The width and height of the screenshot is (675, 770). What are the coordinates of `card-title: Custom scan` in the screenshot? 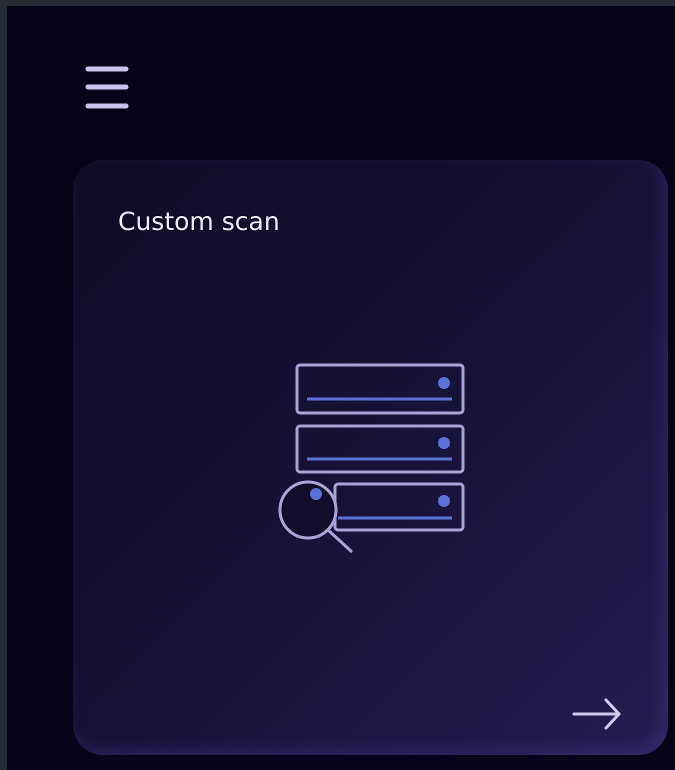 It's located at (199, 222).